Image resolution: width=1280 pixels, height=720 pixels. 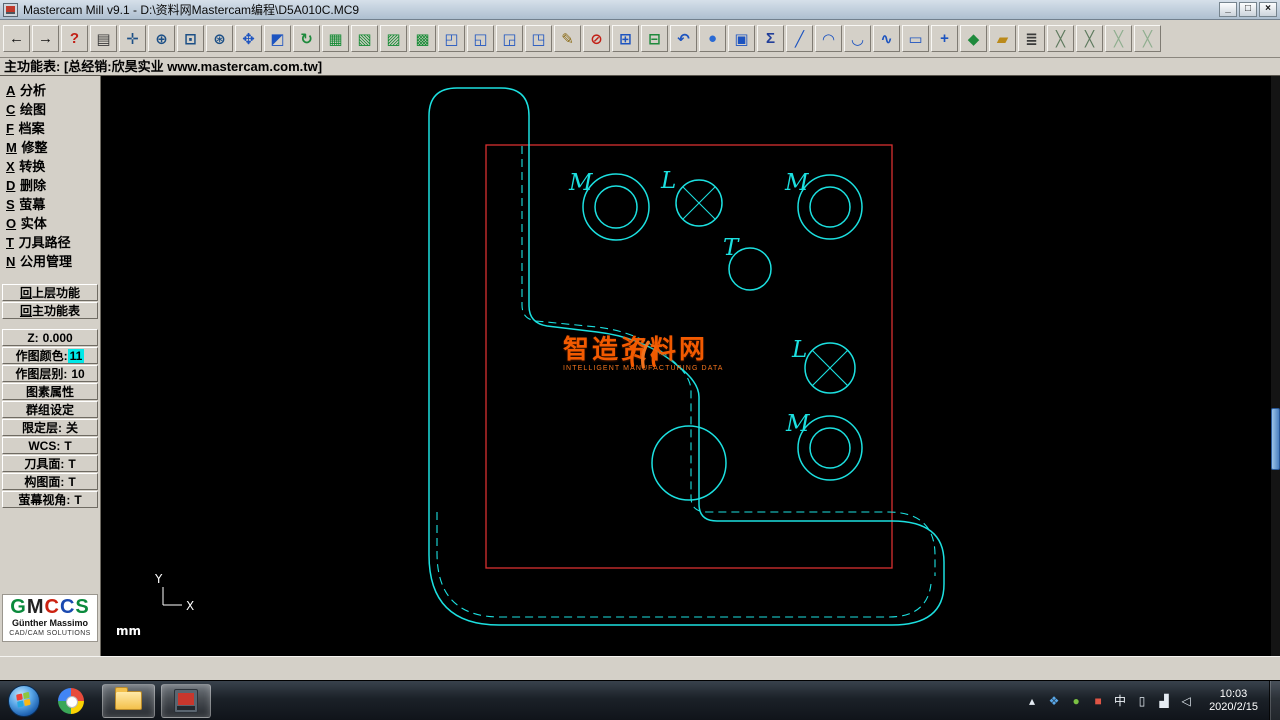 What do you see at coordinates (335, 38) in the screenshot?
I see `gview-top-icon: ▦` at bounding box center [335, 38].